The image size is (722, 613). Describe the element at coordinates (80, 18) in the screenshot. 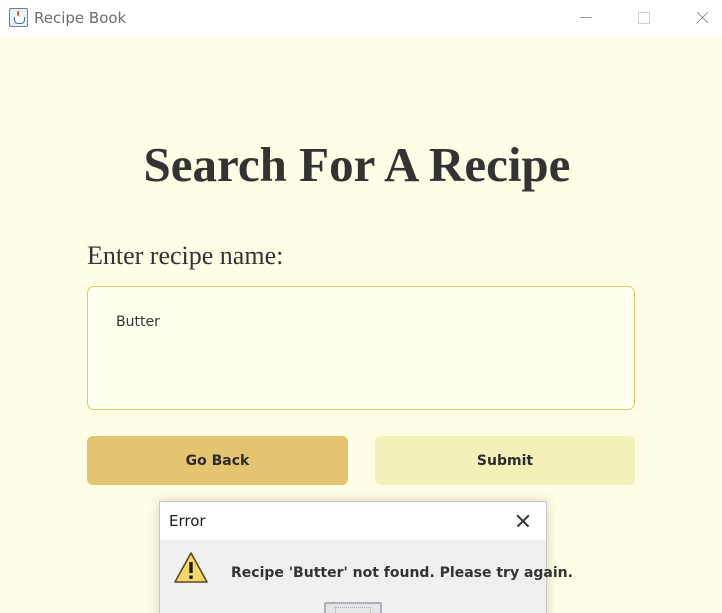

I see `window-title: Recipe Book` at that location.